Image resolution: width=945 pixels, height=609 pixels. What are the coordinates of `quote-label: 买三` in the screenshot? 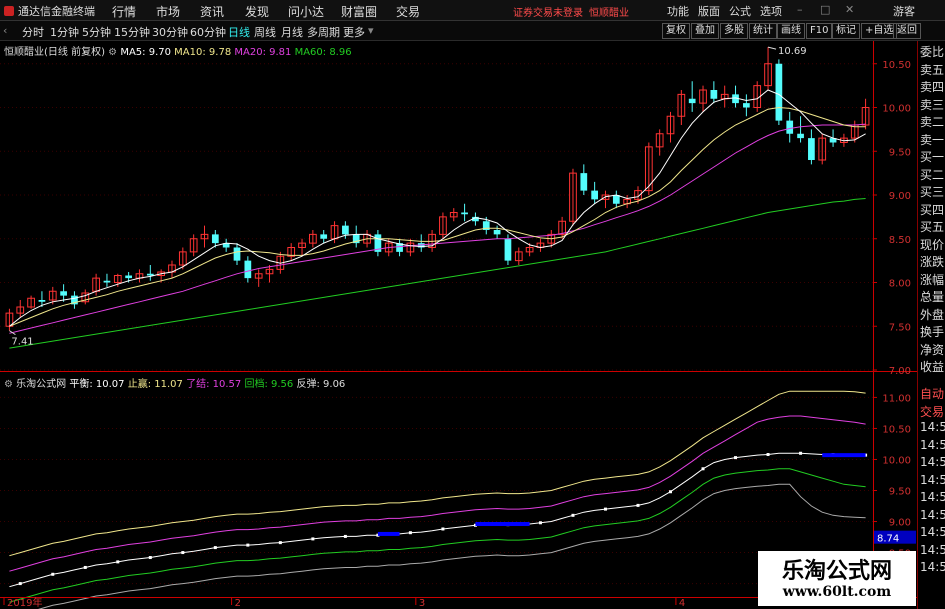 It's located at (932, 192).